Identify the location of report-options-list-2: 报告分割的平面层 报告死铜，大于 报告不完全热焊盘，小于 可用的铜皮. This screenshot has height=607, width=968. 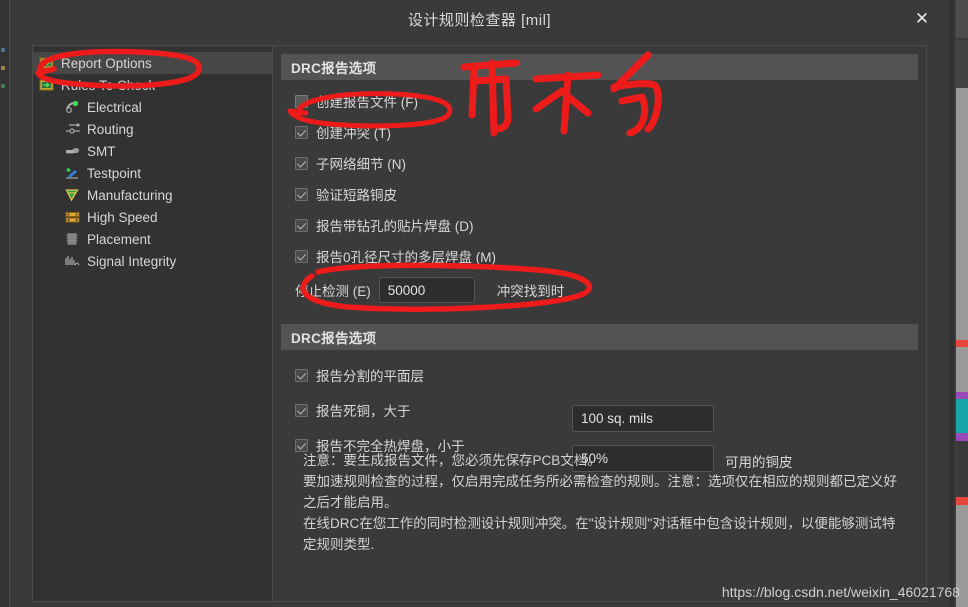
(599, 411).